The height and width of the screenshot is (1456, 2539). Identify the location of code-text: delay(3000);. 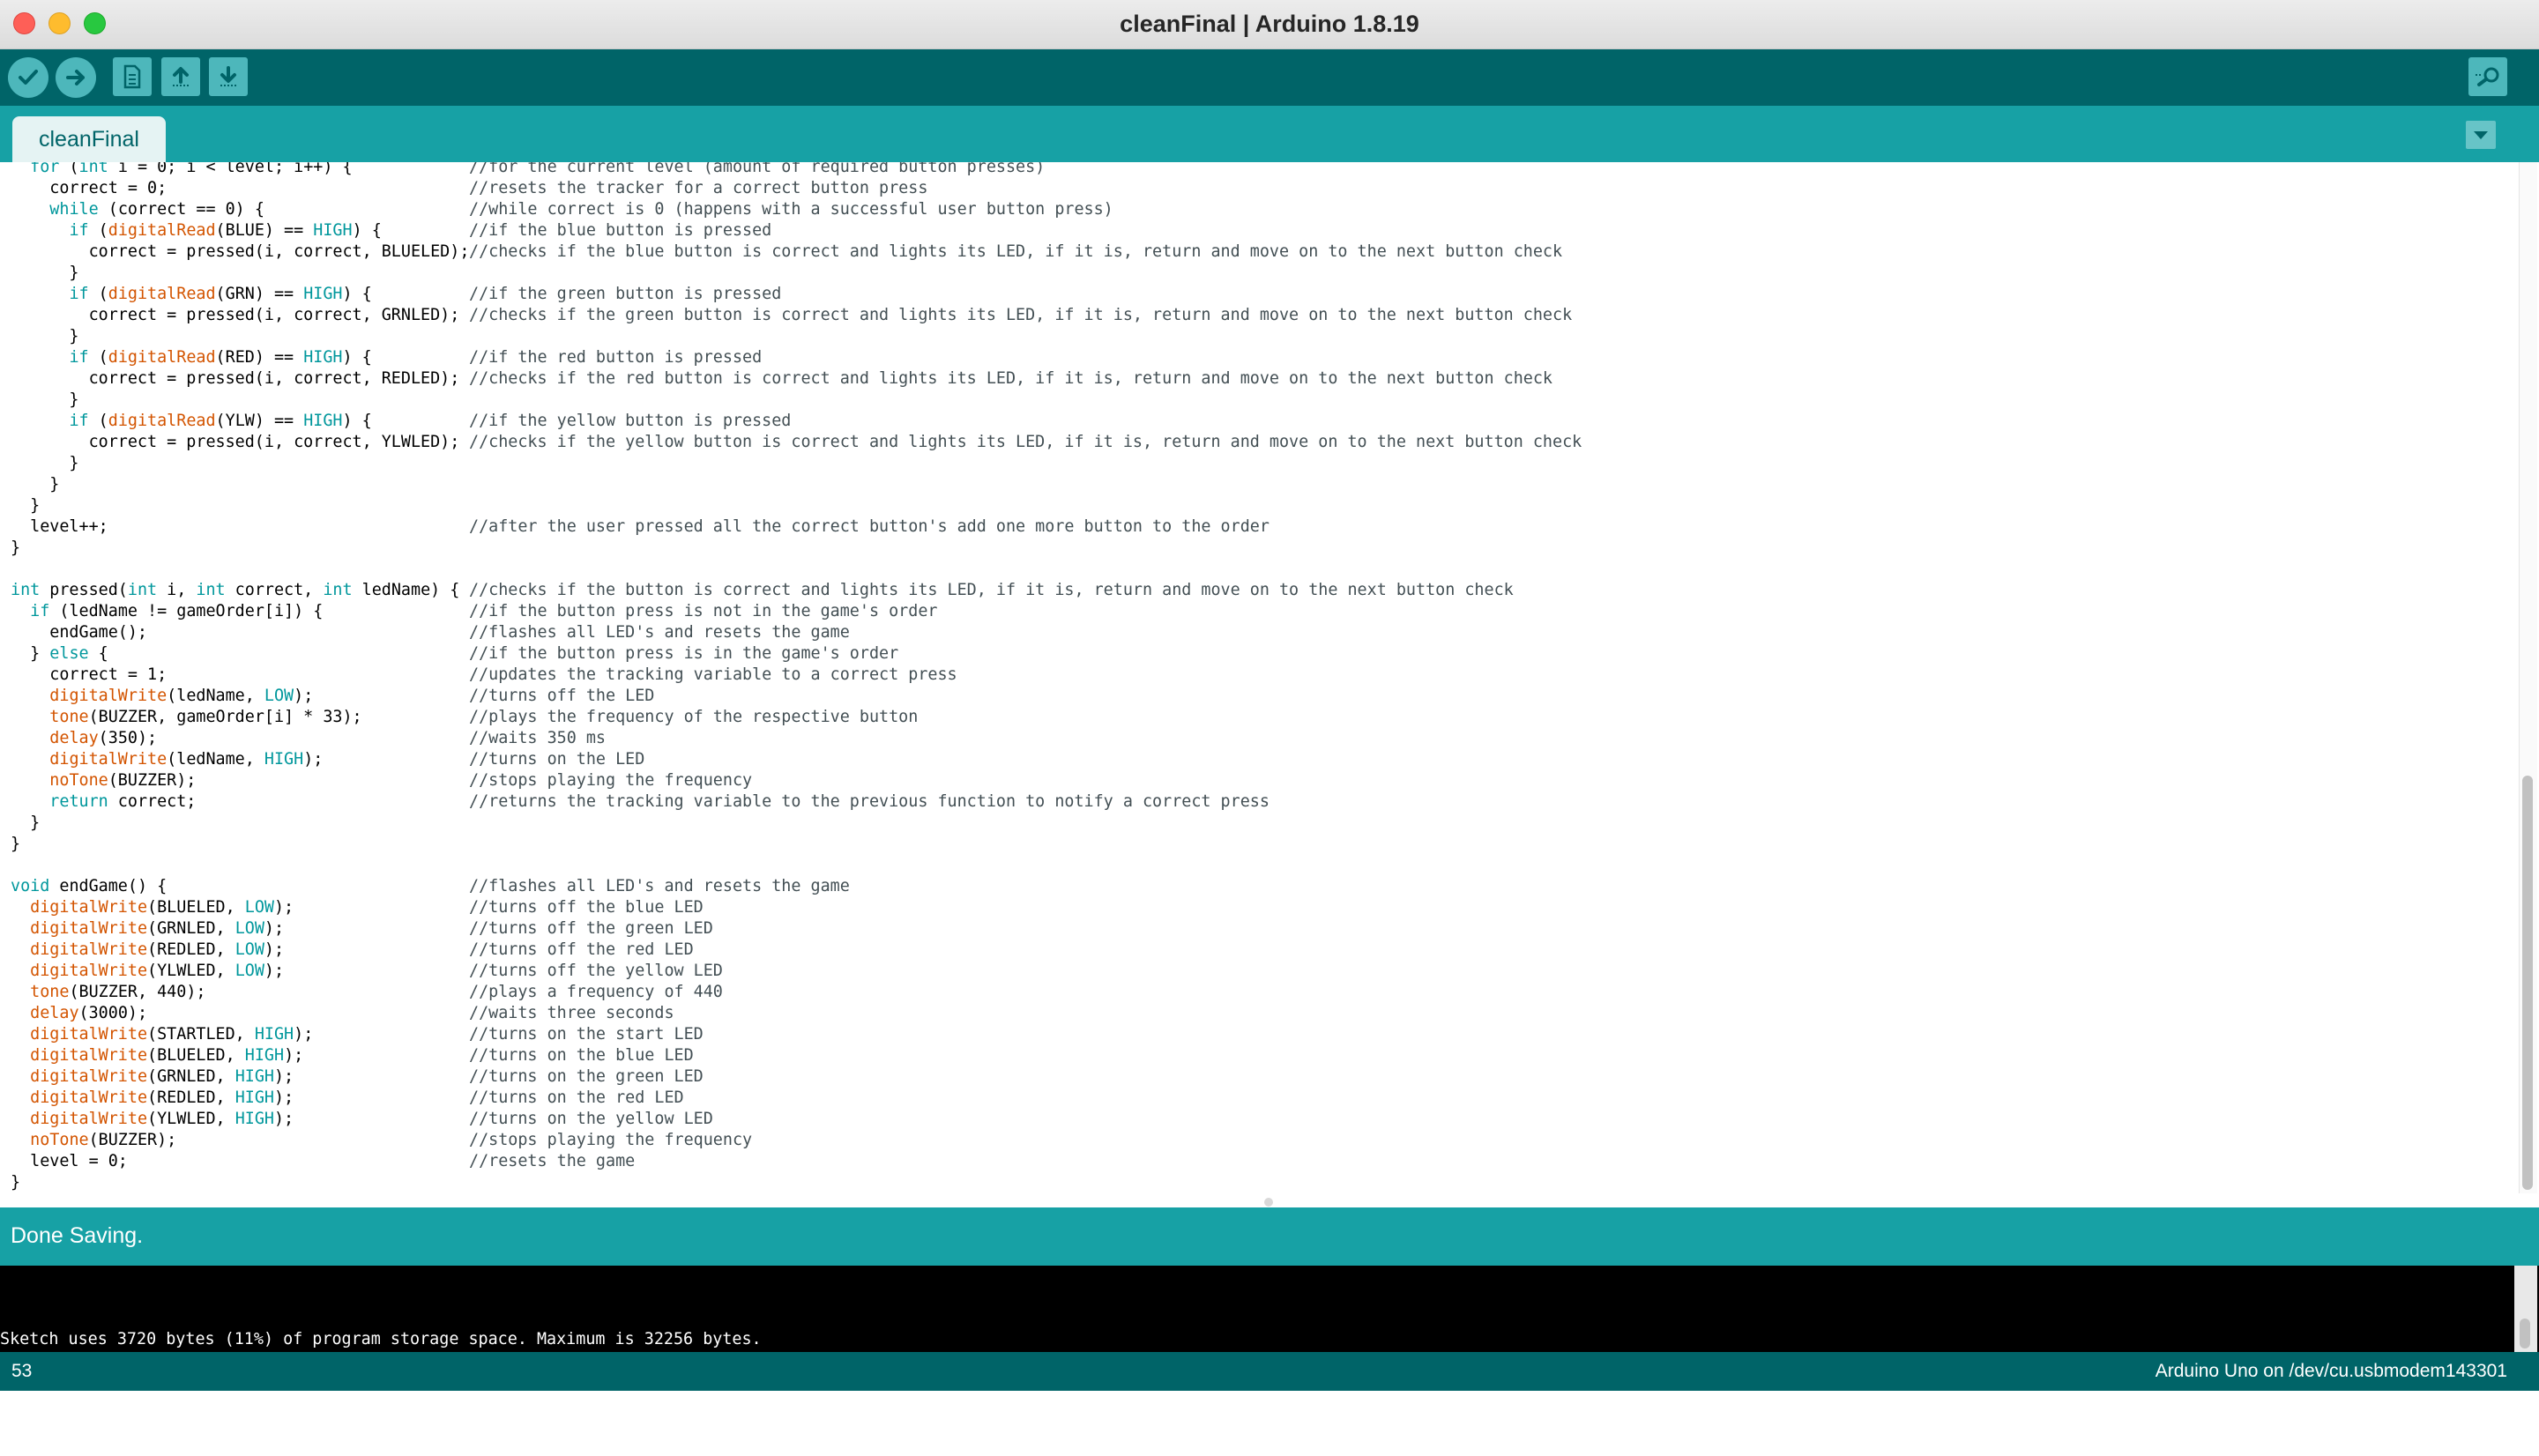
(240, 1013).